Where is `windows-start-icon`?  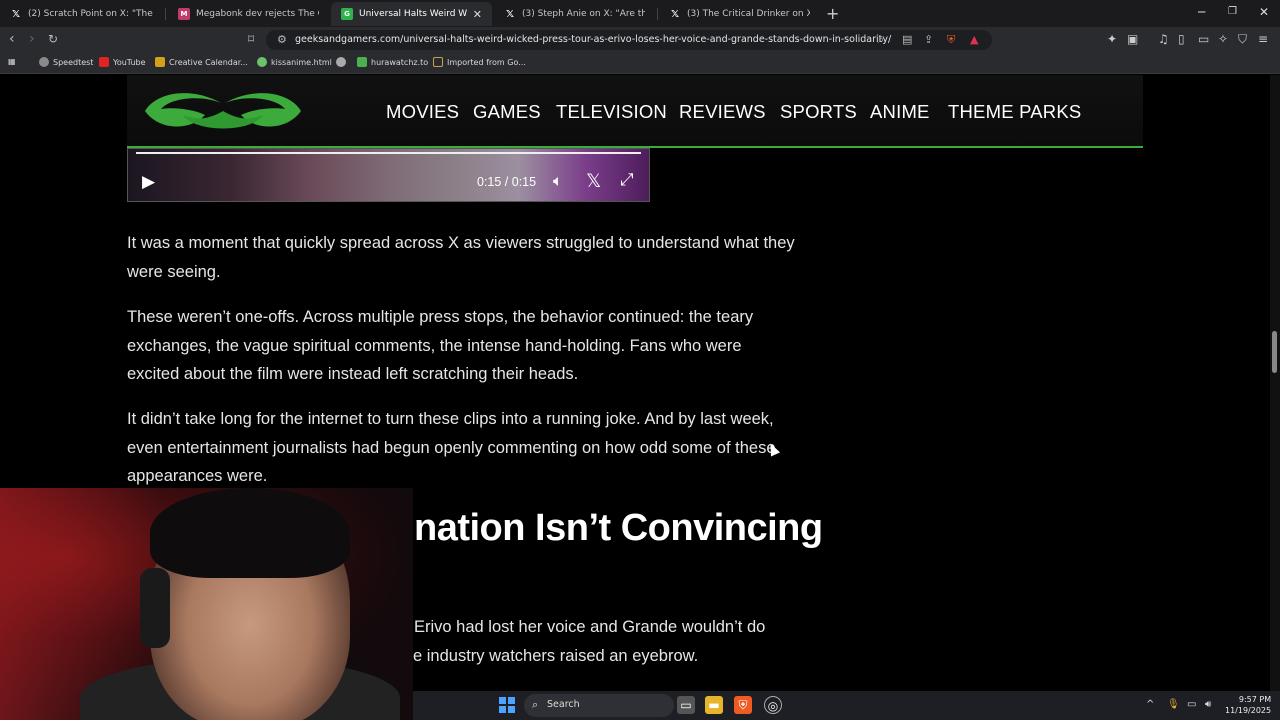 windows-start-icon is located at coordinates (507, 705).